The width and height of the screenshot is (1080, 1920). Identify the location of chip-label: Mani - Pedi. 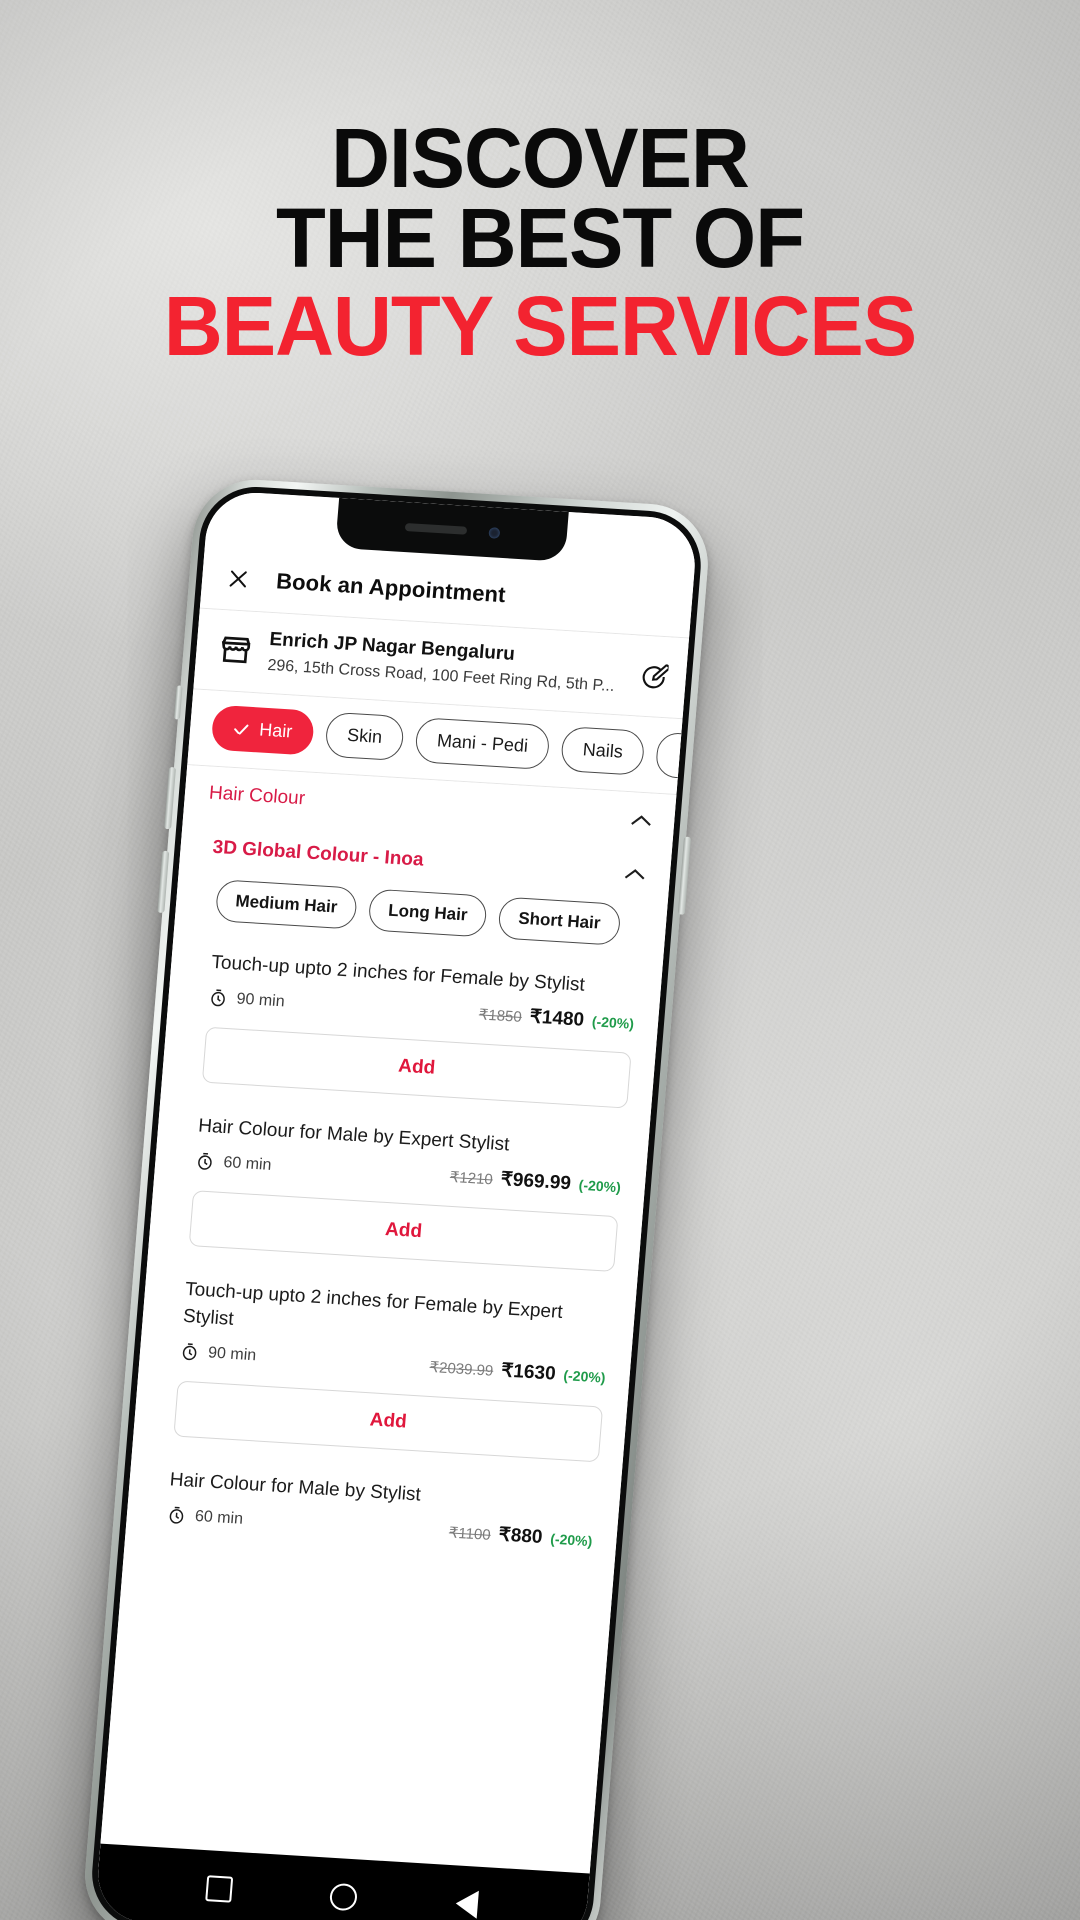
(482, 743).